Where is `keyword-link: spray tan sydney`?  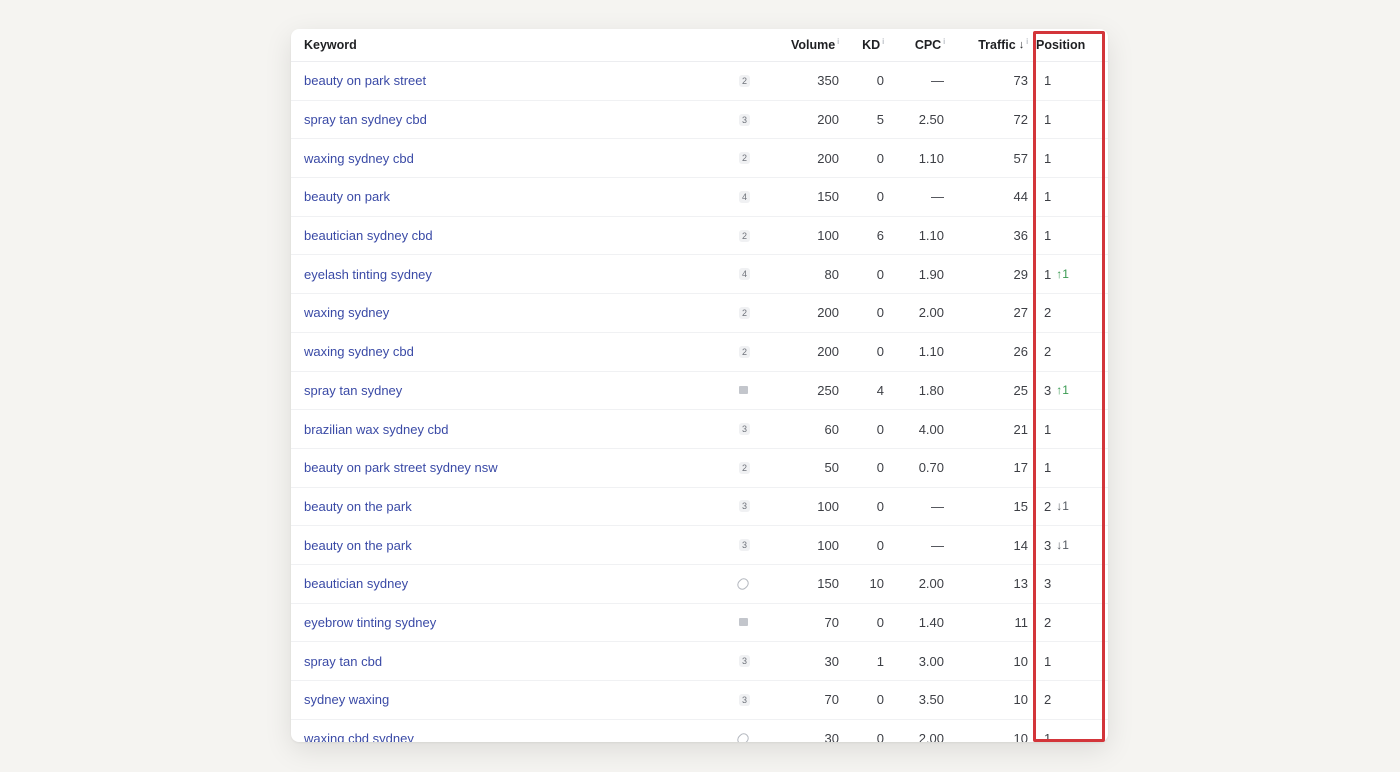
keyword-link: spray tan sydney is located at coordinates (511, 390).